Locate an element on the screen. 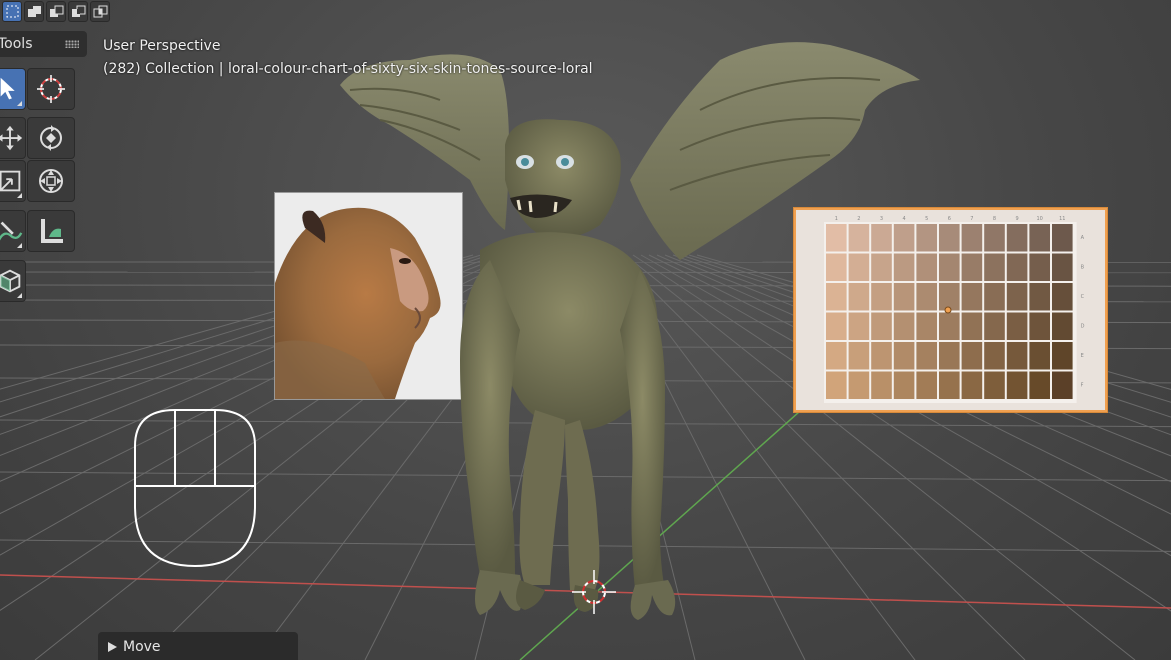 Image resolution: width=1171 pixels, height=660 pixels. mode-difference-icon is located at coordinates (78, 11).